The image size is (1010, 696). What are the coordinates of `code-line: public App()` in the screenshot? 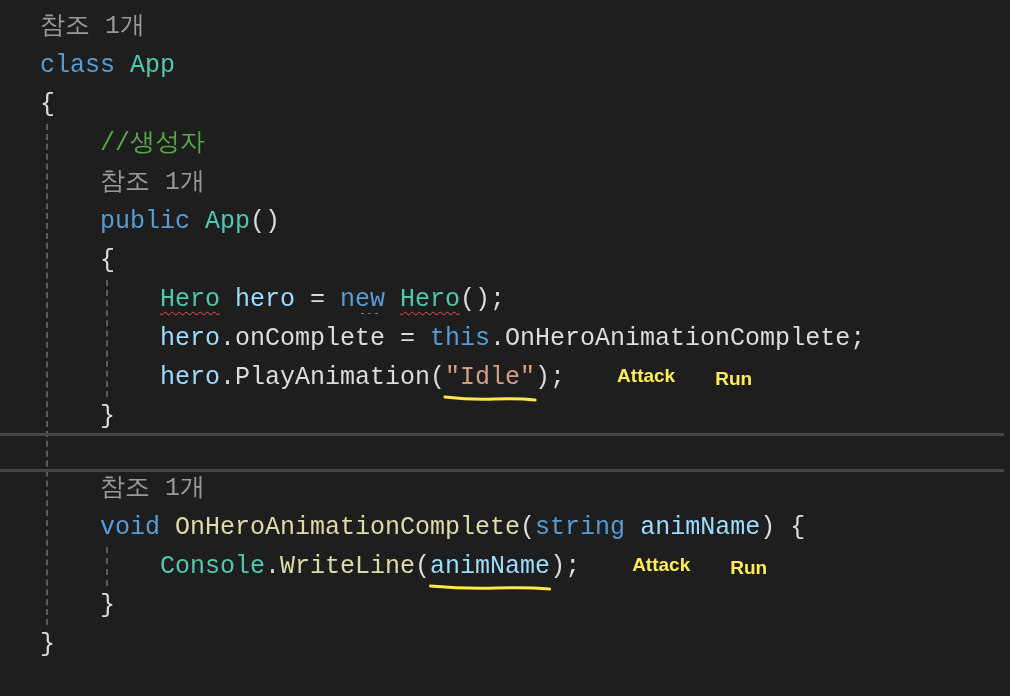 It's located at (190, 222).